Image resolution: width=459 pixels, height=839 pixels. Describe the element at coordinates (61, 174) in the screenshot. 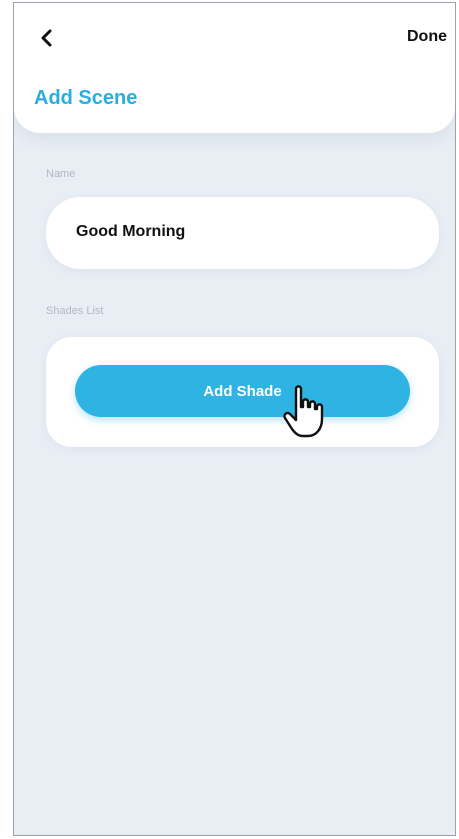

I see `name-label: Name` at that location.